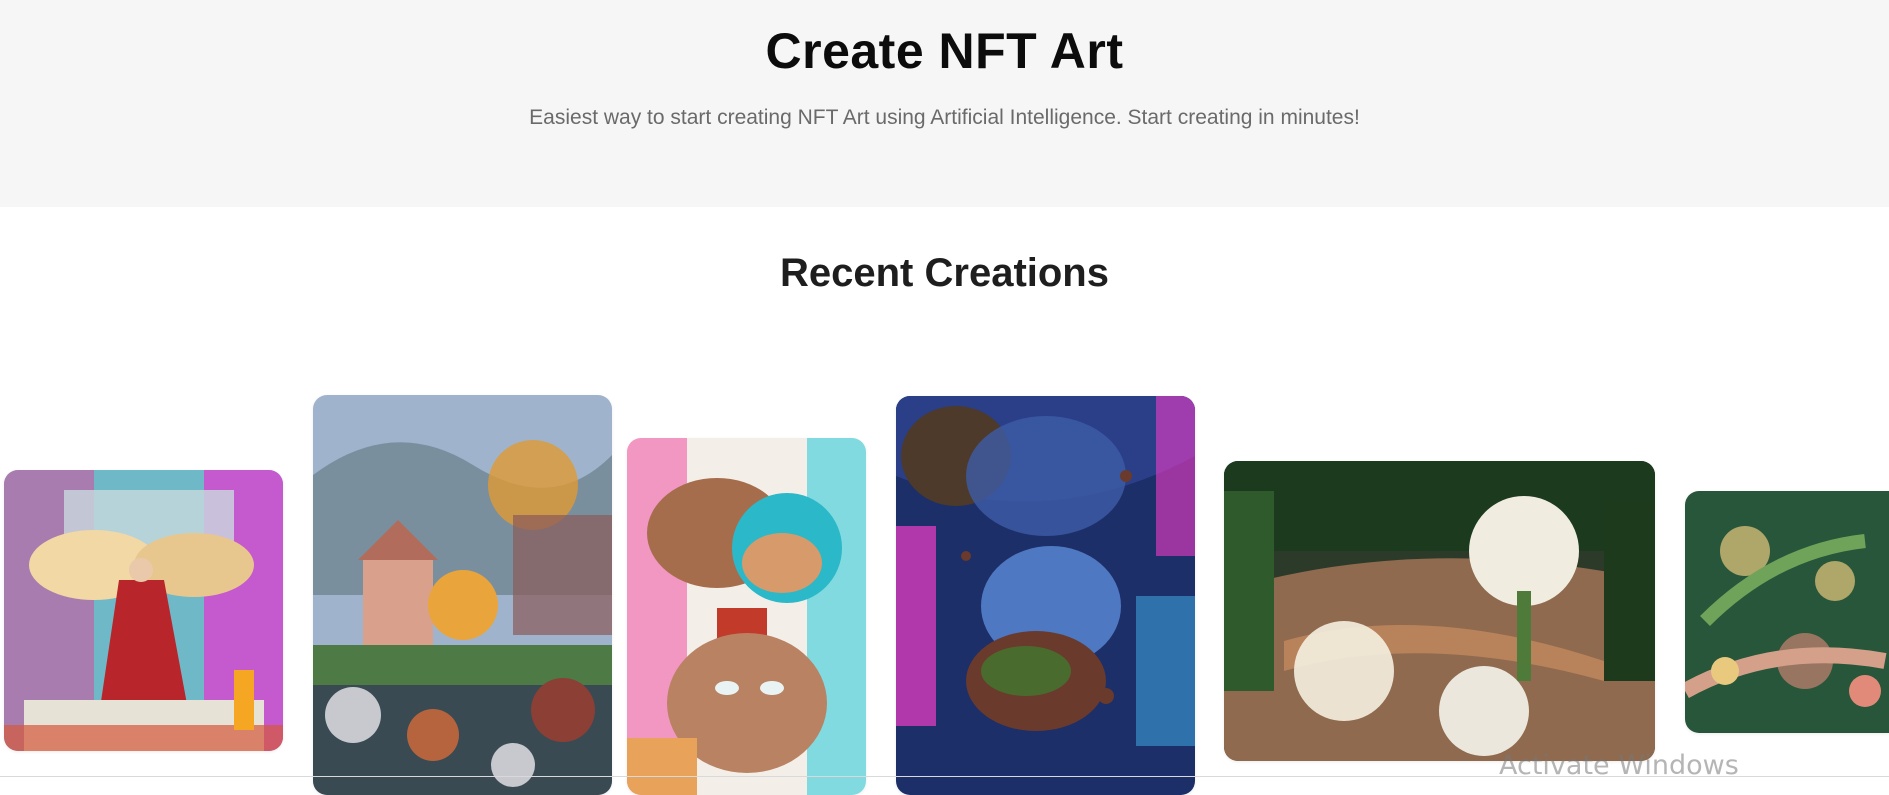 This screenshot has height=795, width=1889. Describe the element at coordinates (944, 51) in the screenshot. I see `page-title: Create NFT Art` at that location.